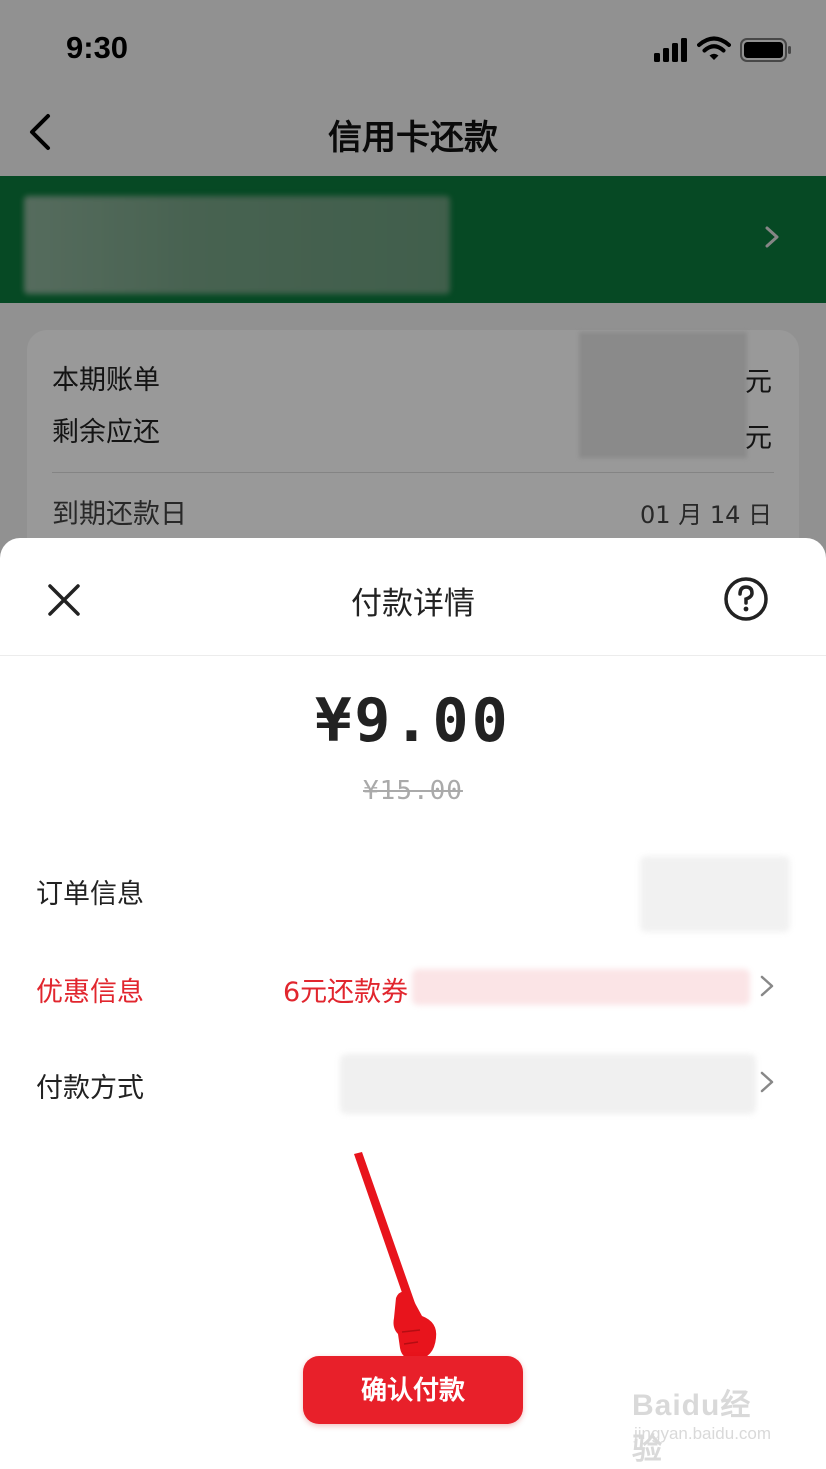 The image size is (826, 1469). Describe the element at coordinates (413, 604) in the screenshot. I see `sheet-title: 付款详情` at that location.